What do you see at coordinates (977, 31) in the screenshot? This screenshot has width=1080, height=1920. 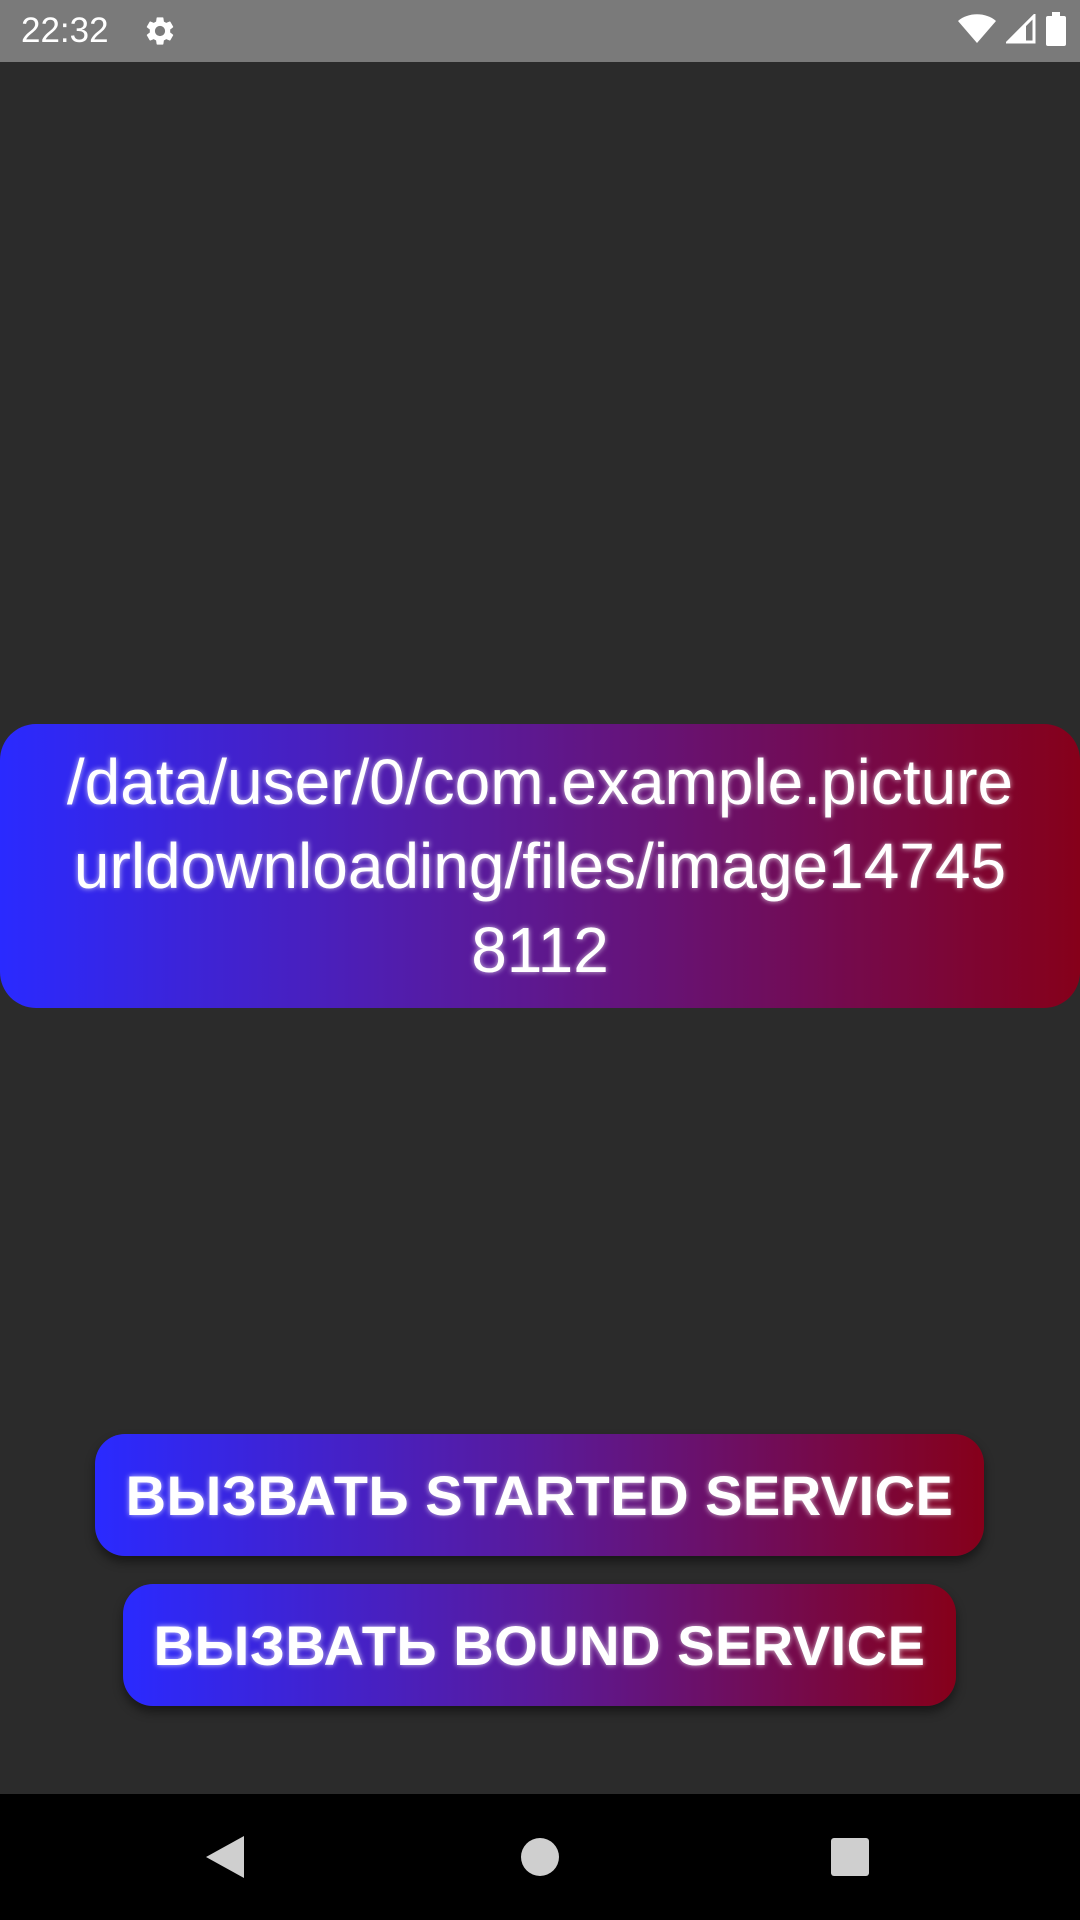 I see `wifi-icon` at bounding box center [977, 31].